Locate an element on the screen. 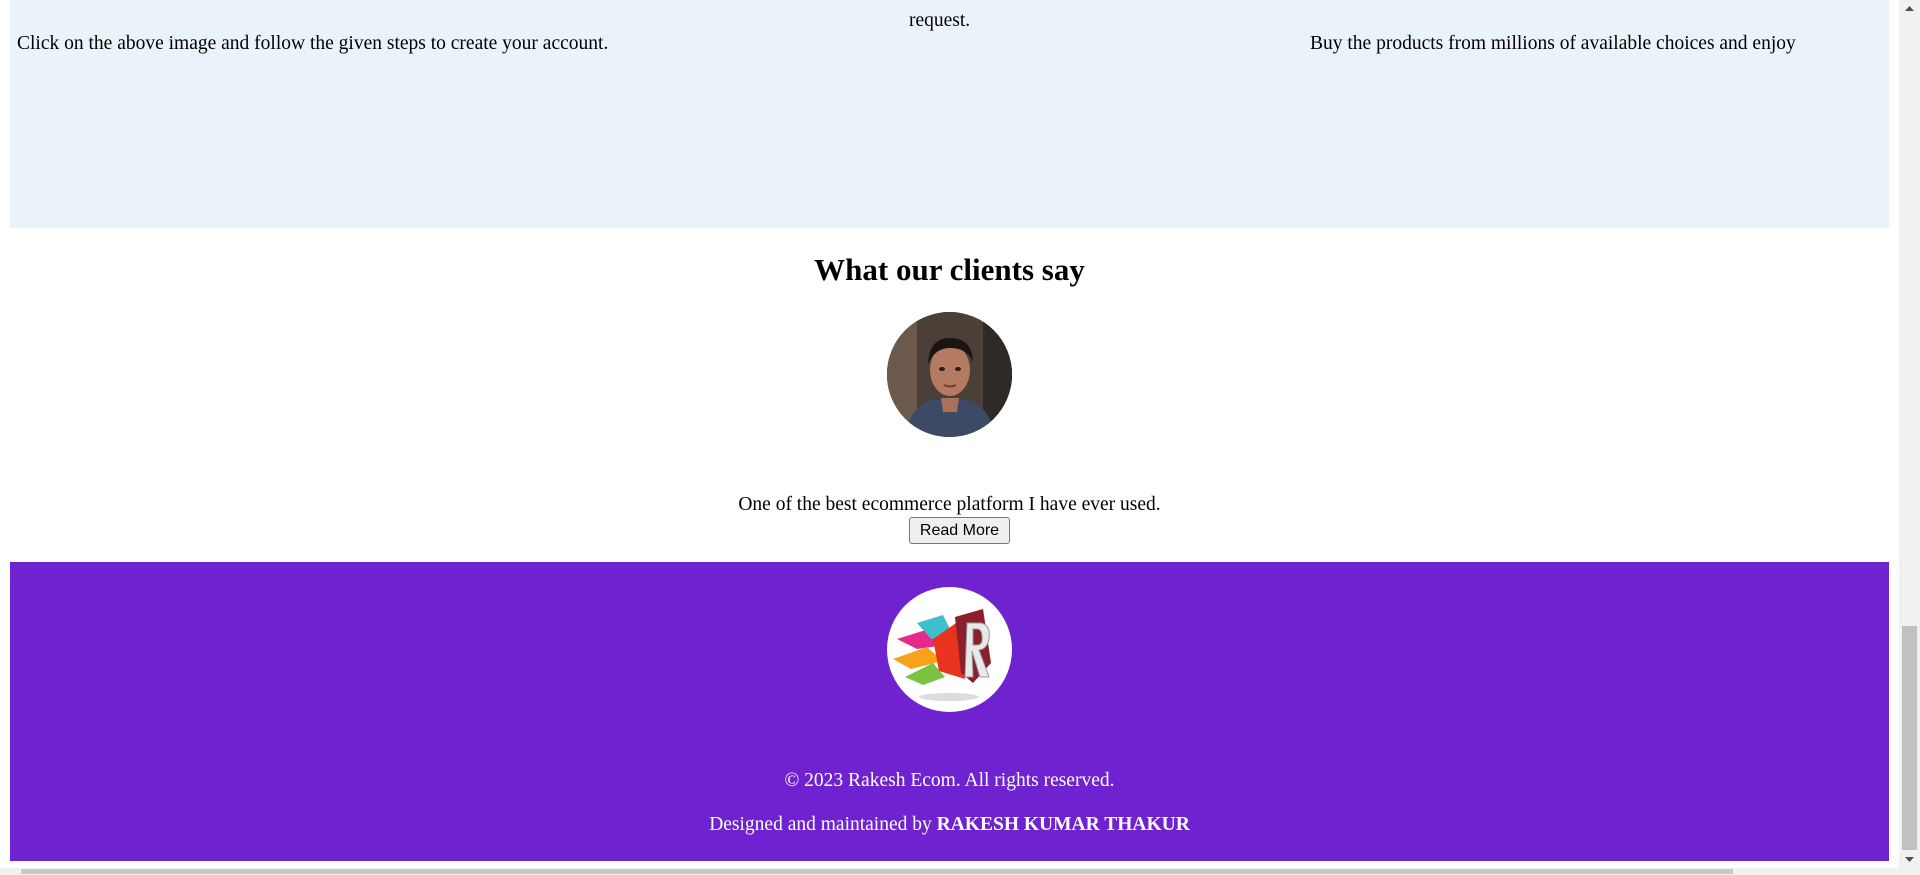 This screenshot has width=1920, height=875. vertical-scroll-thumb is located at coordinates (1909, 738).